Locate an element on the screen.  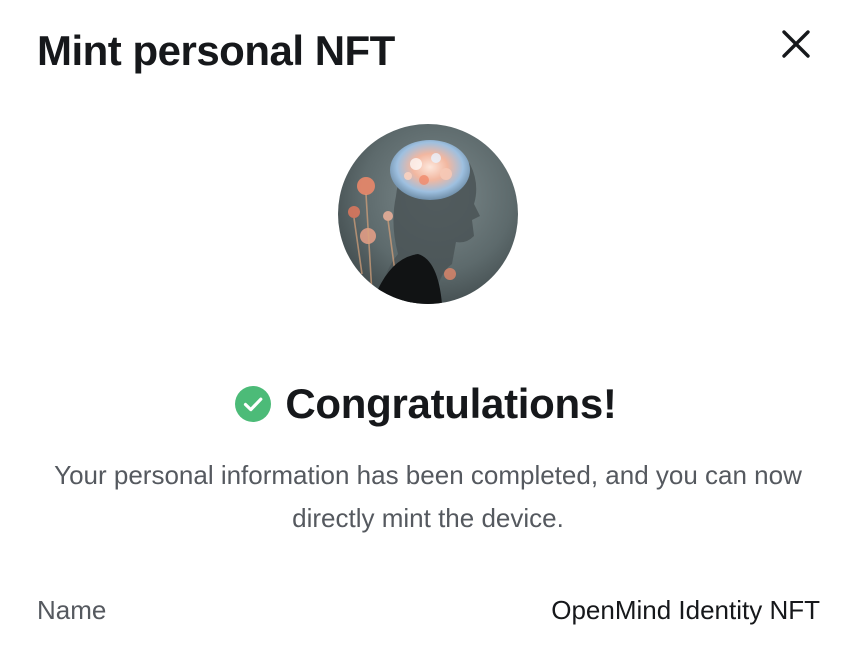
close-icon is located at coordinates (796, 44).